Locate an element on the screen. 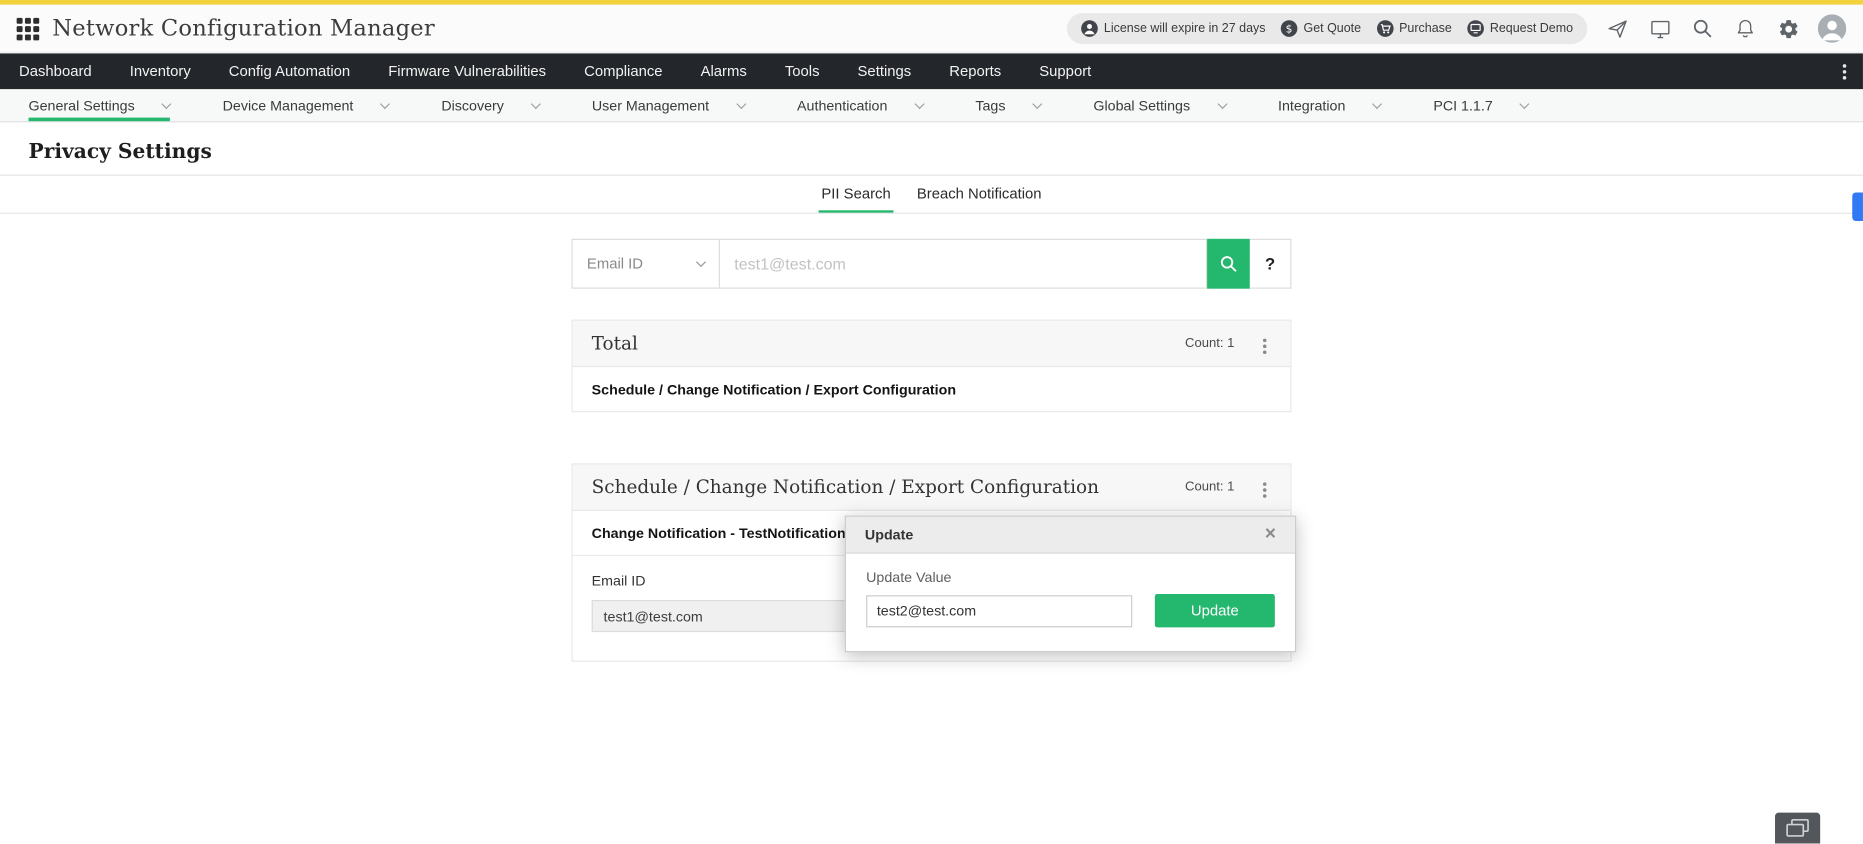 The image size is (1863, 844). subnav-integration: Integration is located at coordinates (1330, 105).